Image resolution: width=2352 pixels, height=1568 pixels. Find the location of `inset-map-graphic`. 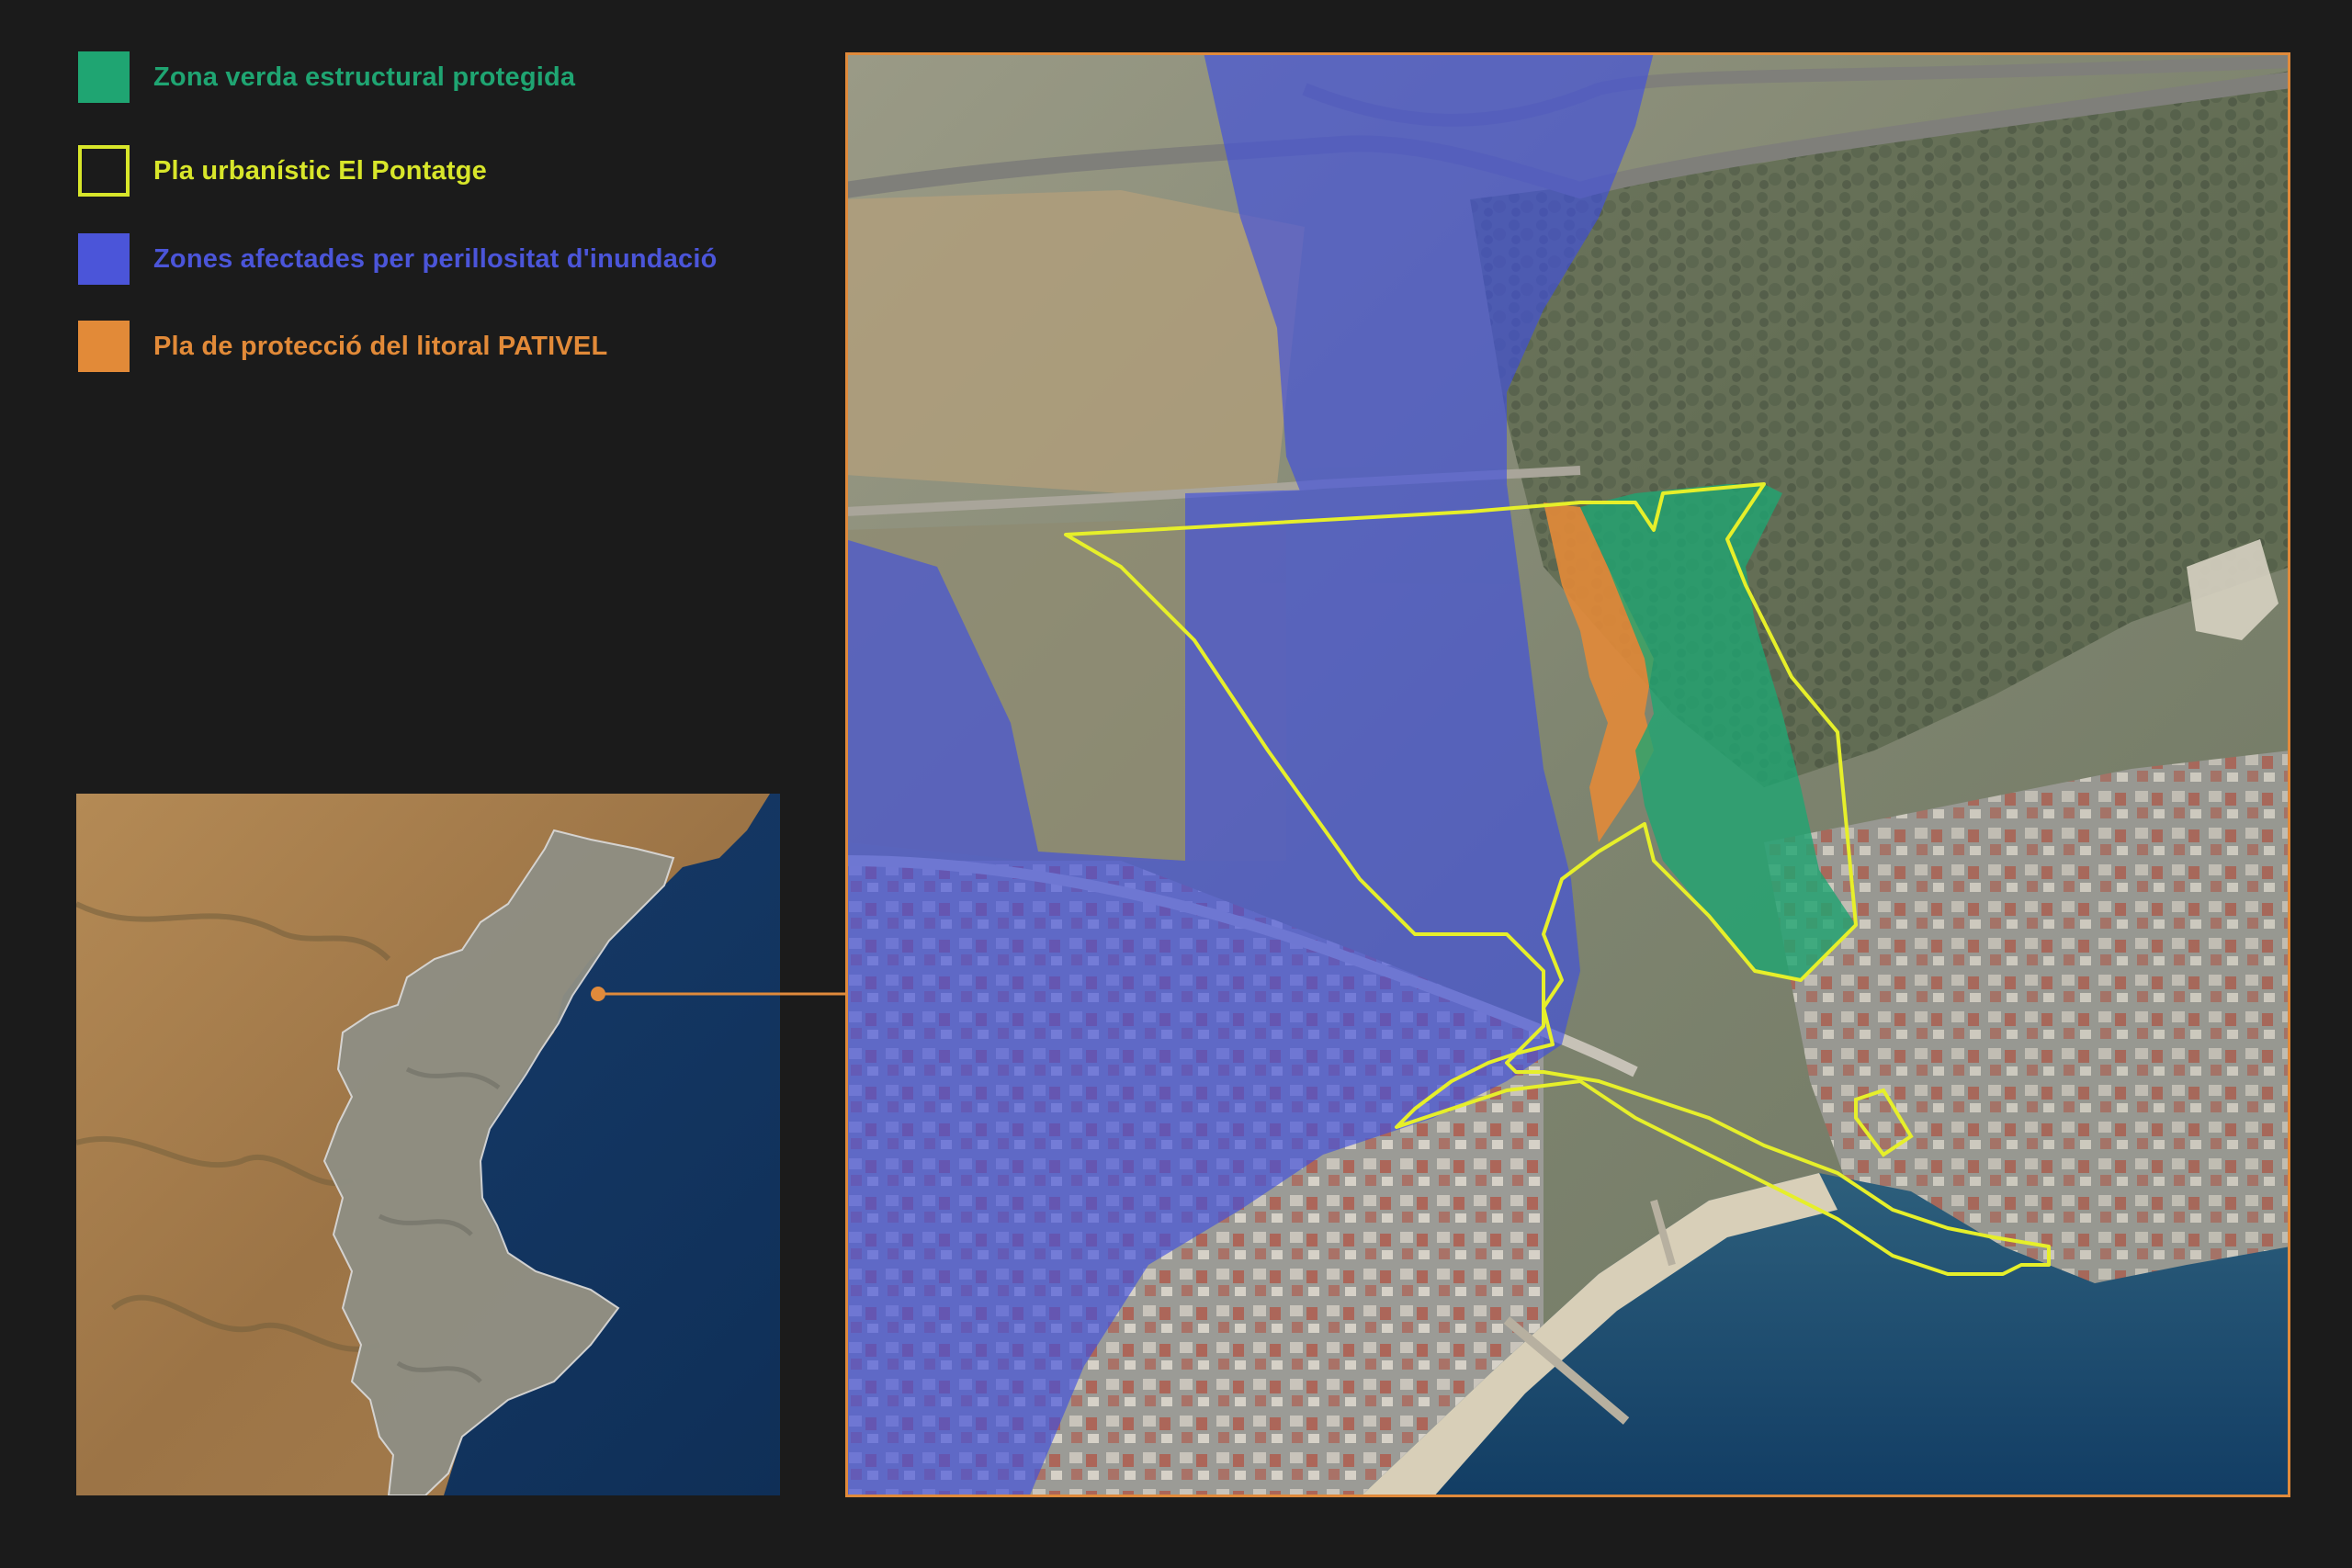

inset-map-graphic is located at coordinates (428, 1145).